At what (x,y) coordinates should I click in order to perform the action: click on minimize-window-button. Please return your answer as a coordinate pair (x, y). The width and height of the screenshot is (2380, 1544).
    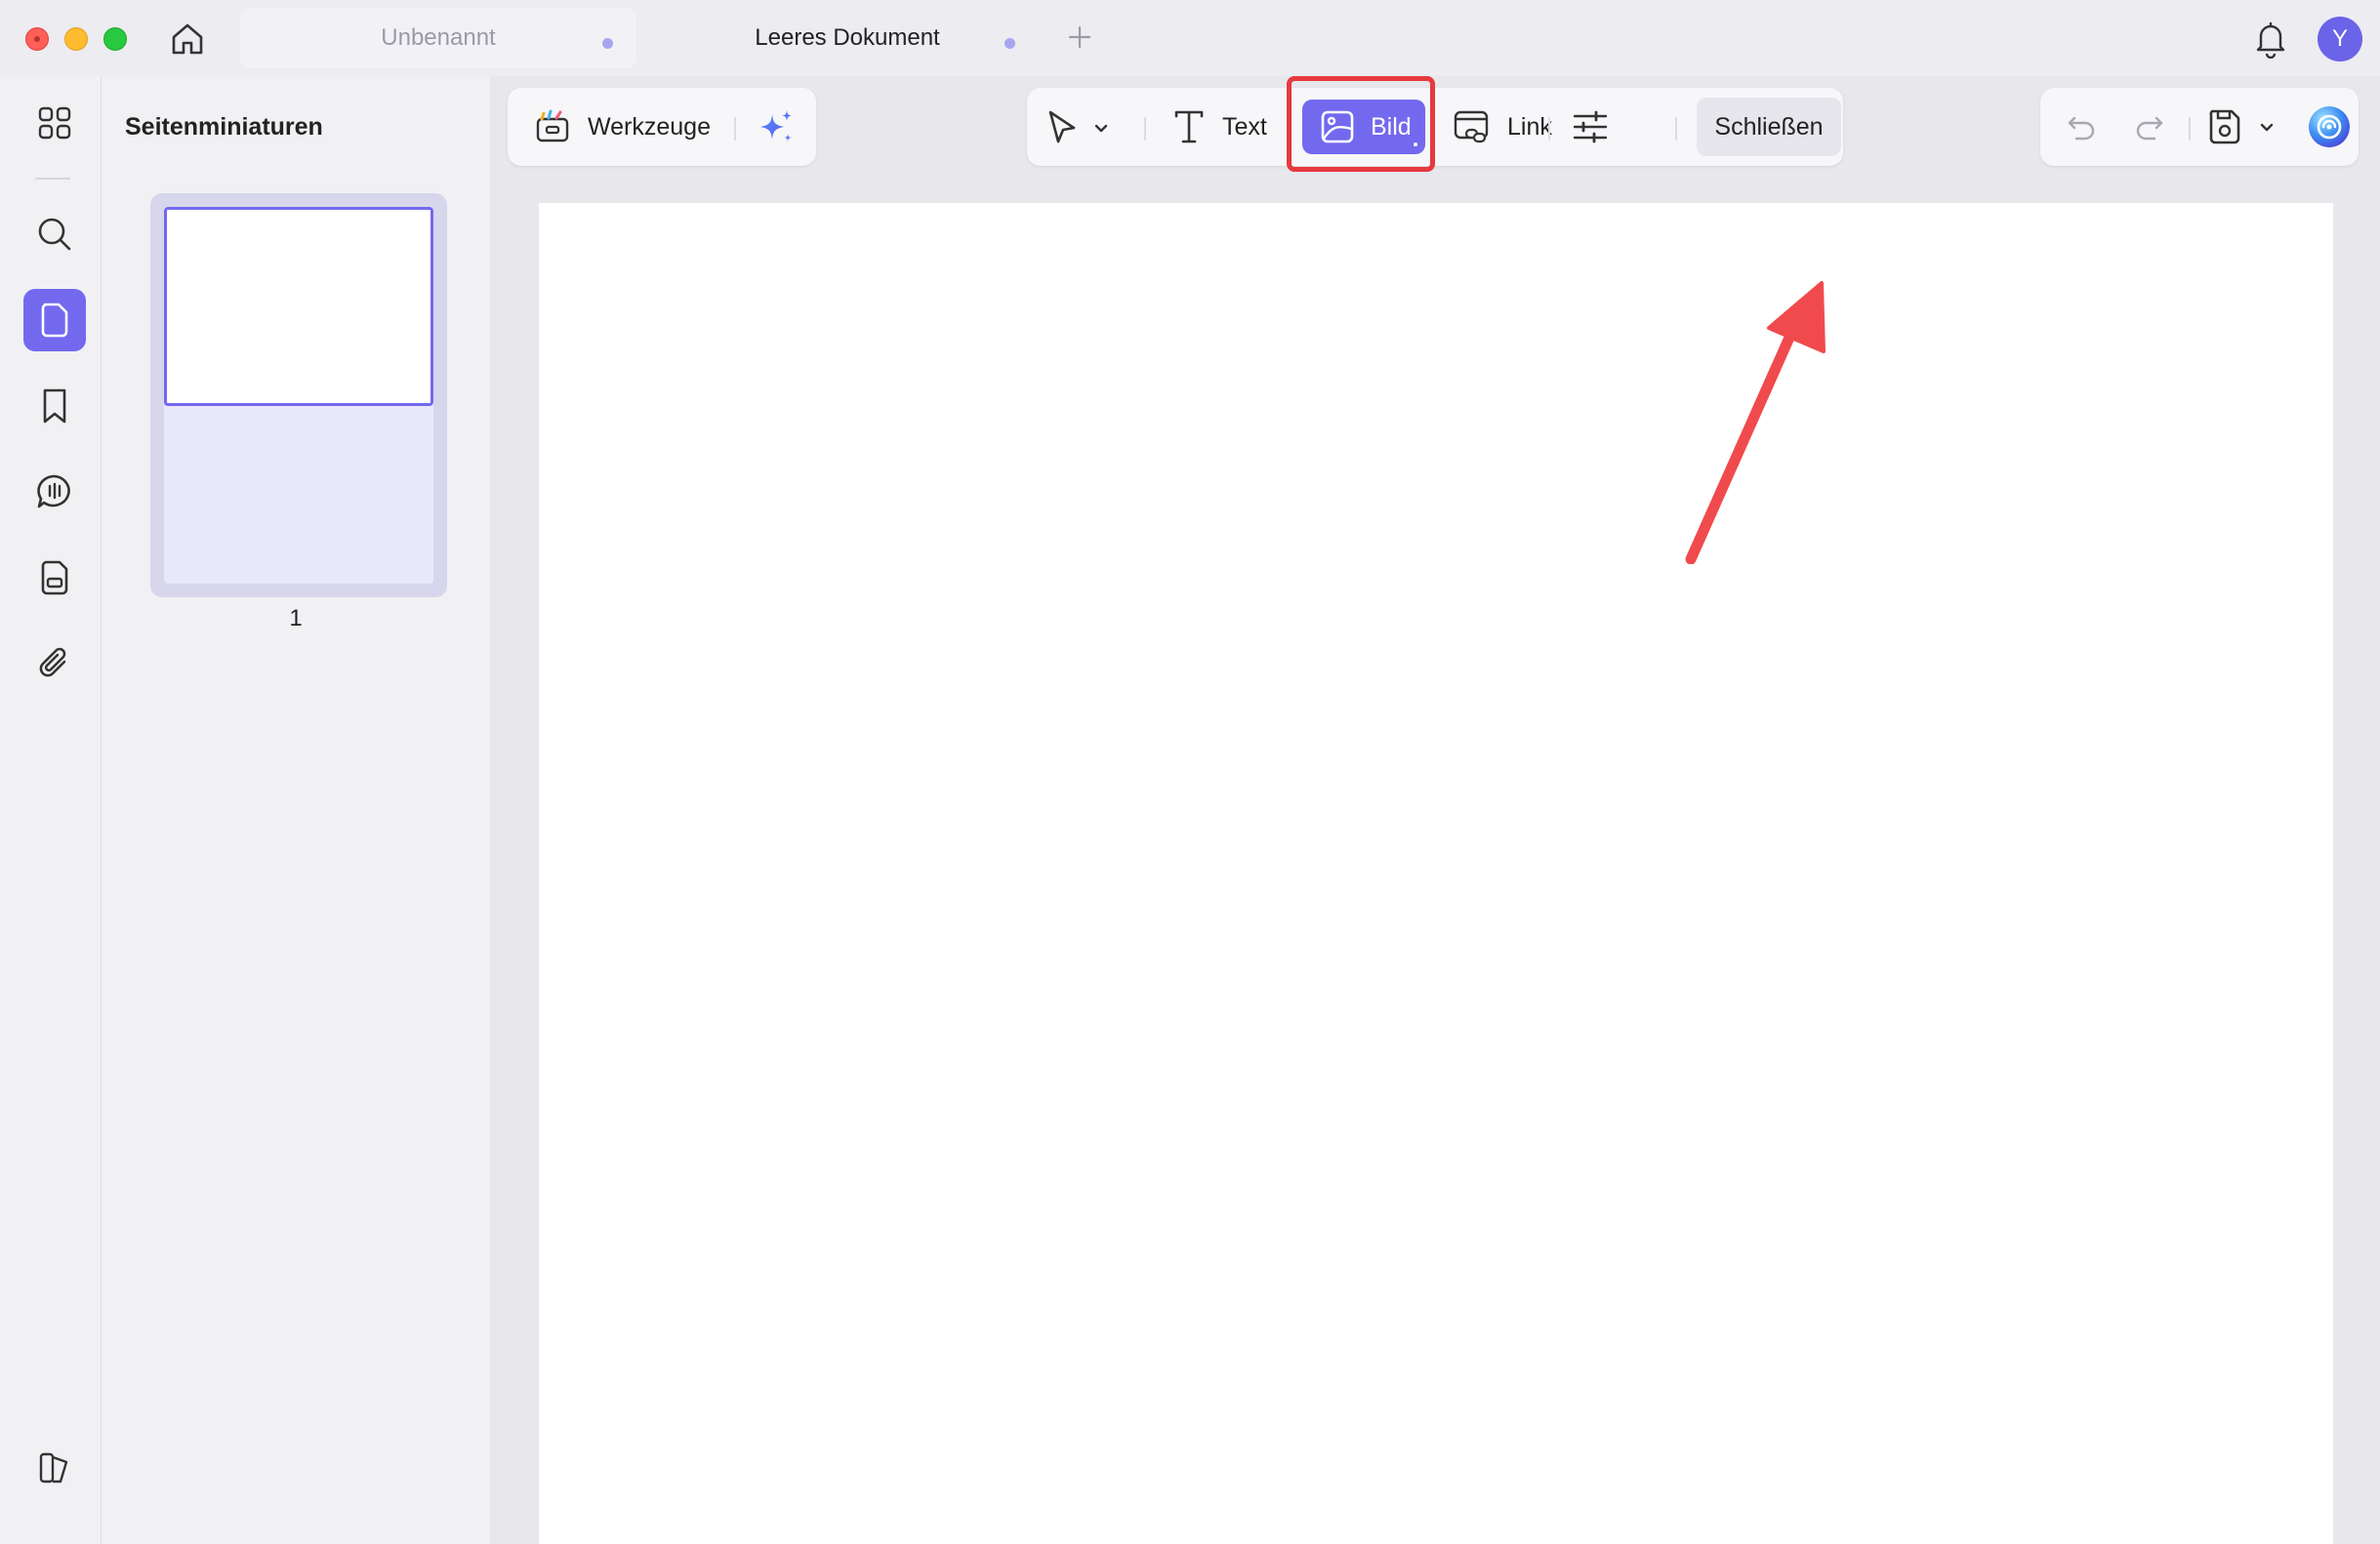
    Looking at the image, I should click on (76, 39).